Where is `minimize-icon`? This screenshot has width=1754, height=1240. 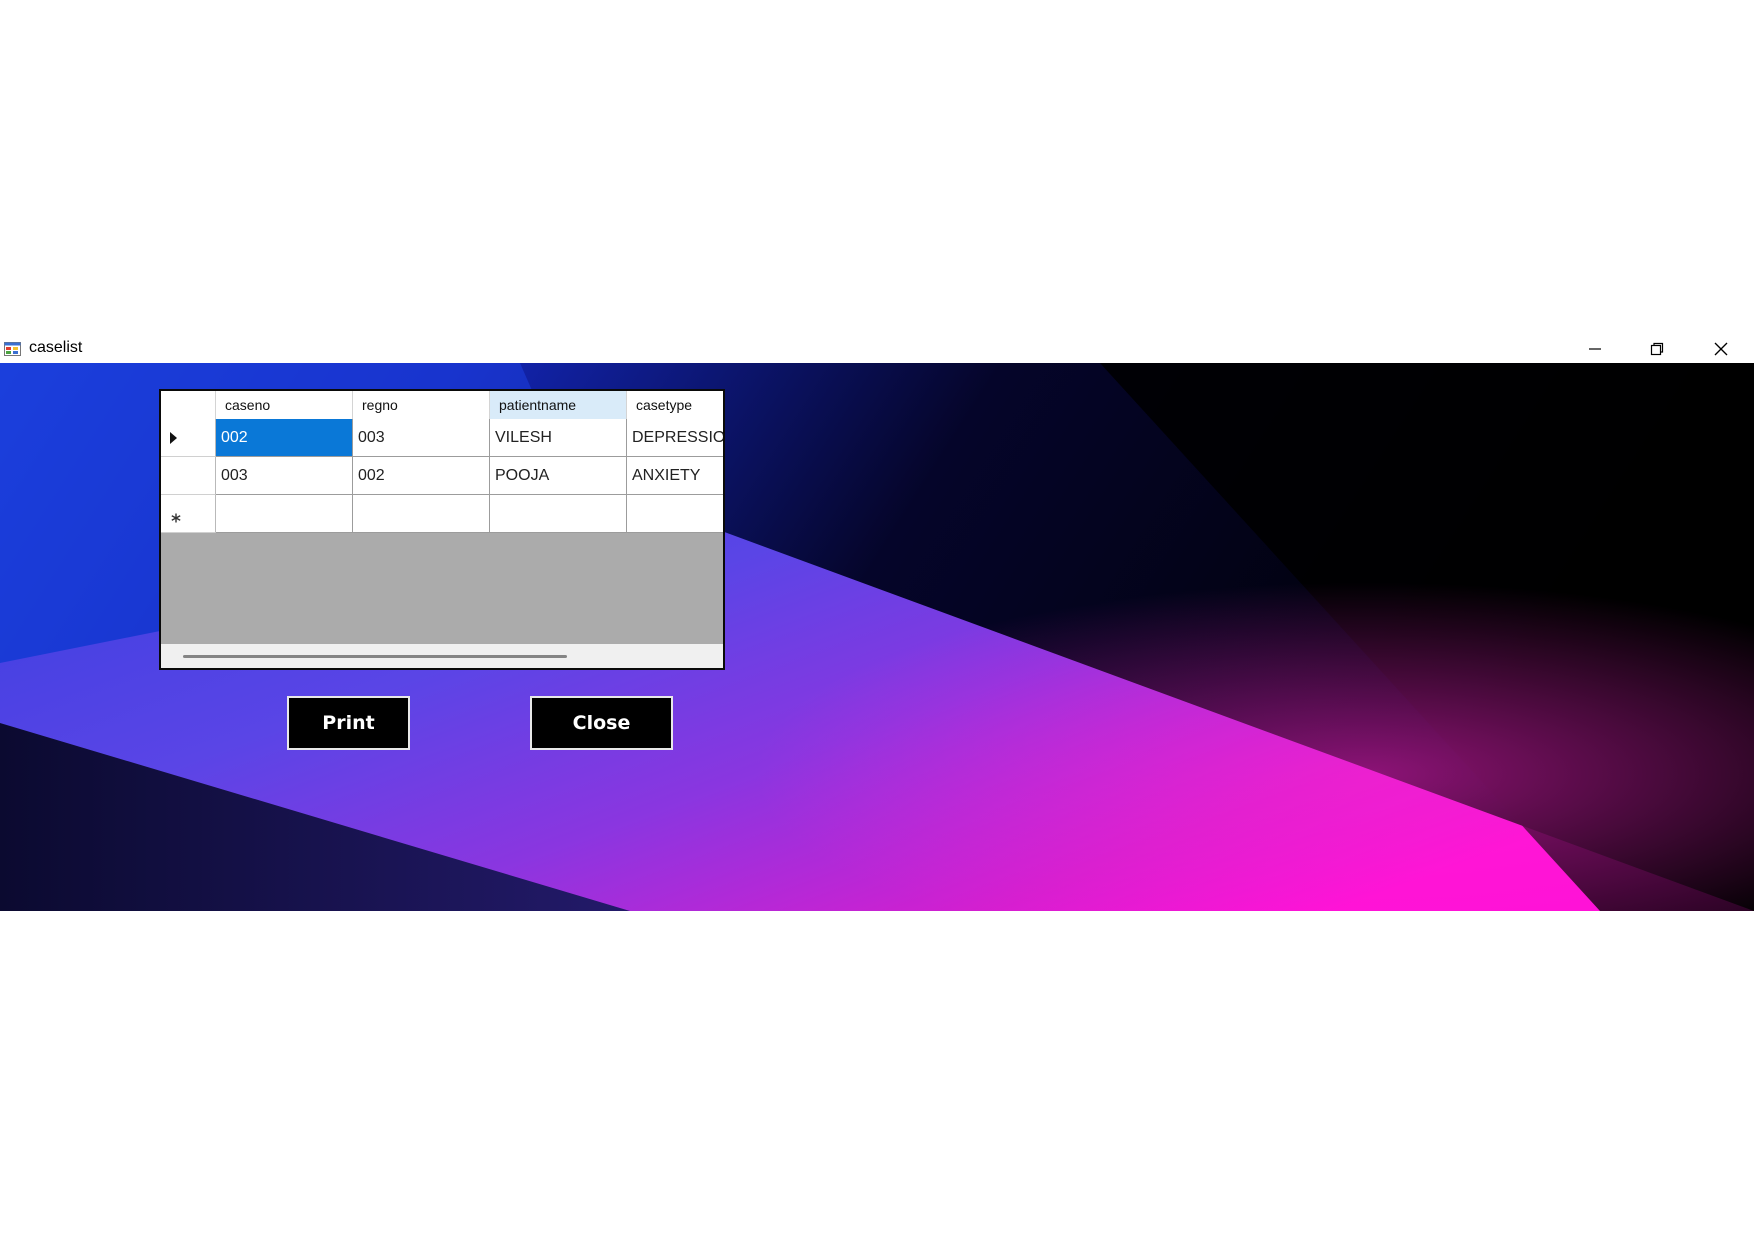
minimize-icon is located at coordinates (1595, 348).